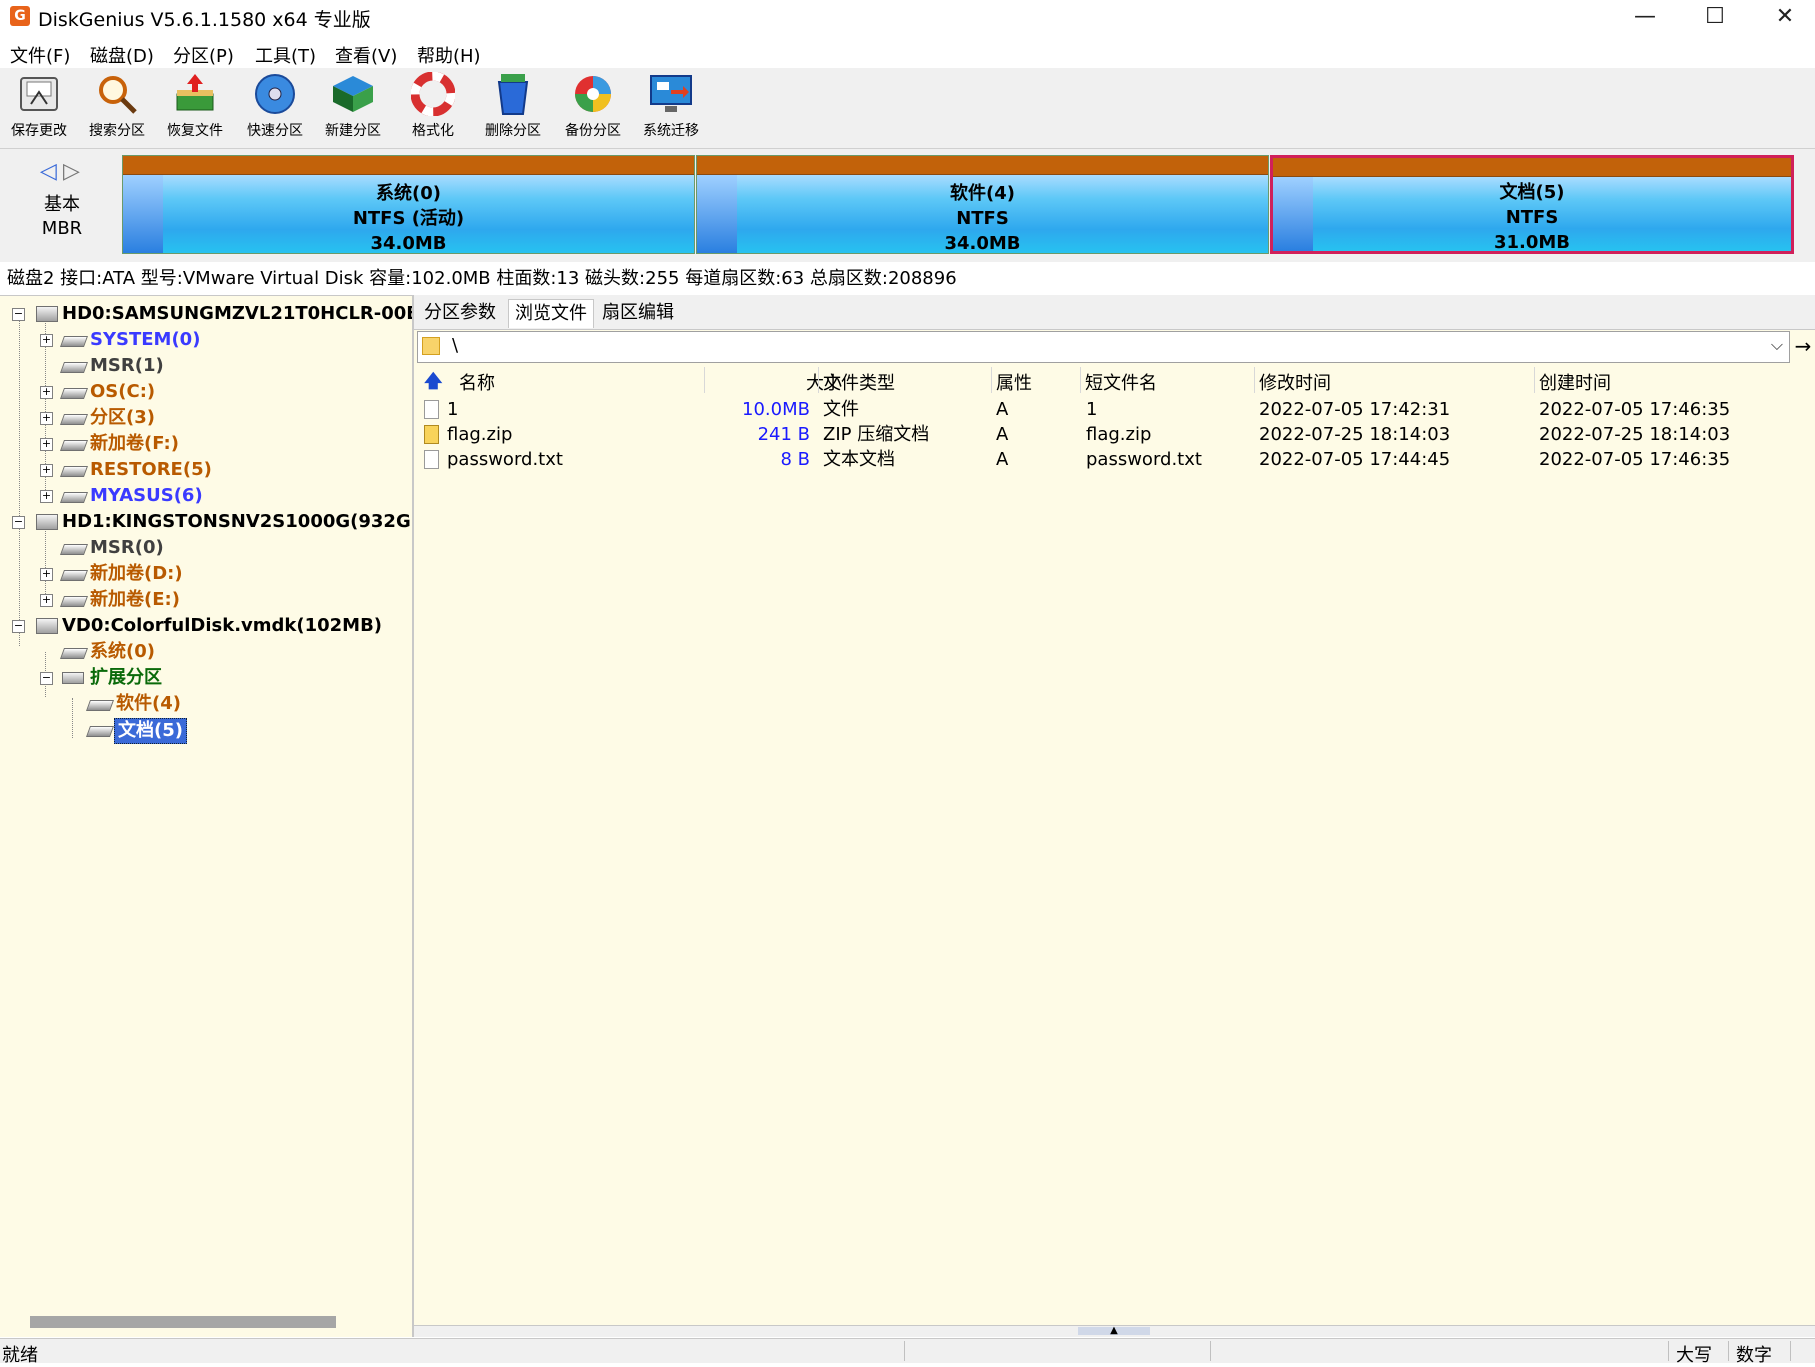 This screenshot has height=1367, width=1815. What do you see at coordinates (203, 55) in the screenshot?
I see `menu-partition: 分区(P)` at bounding box center [203, 55].